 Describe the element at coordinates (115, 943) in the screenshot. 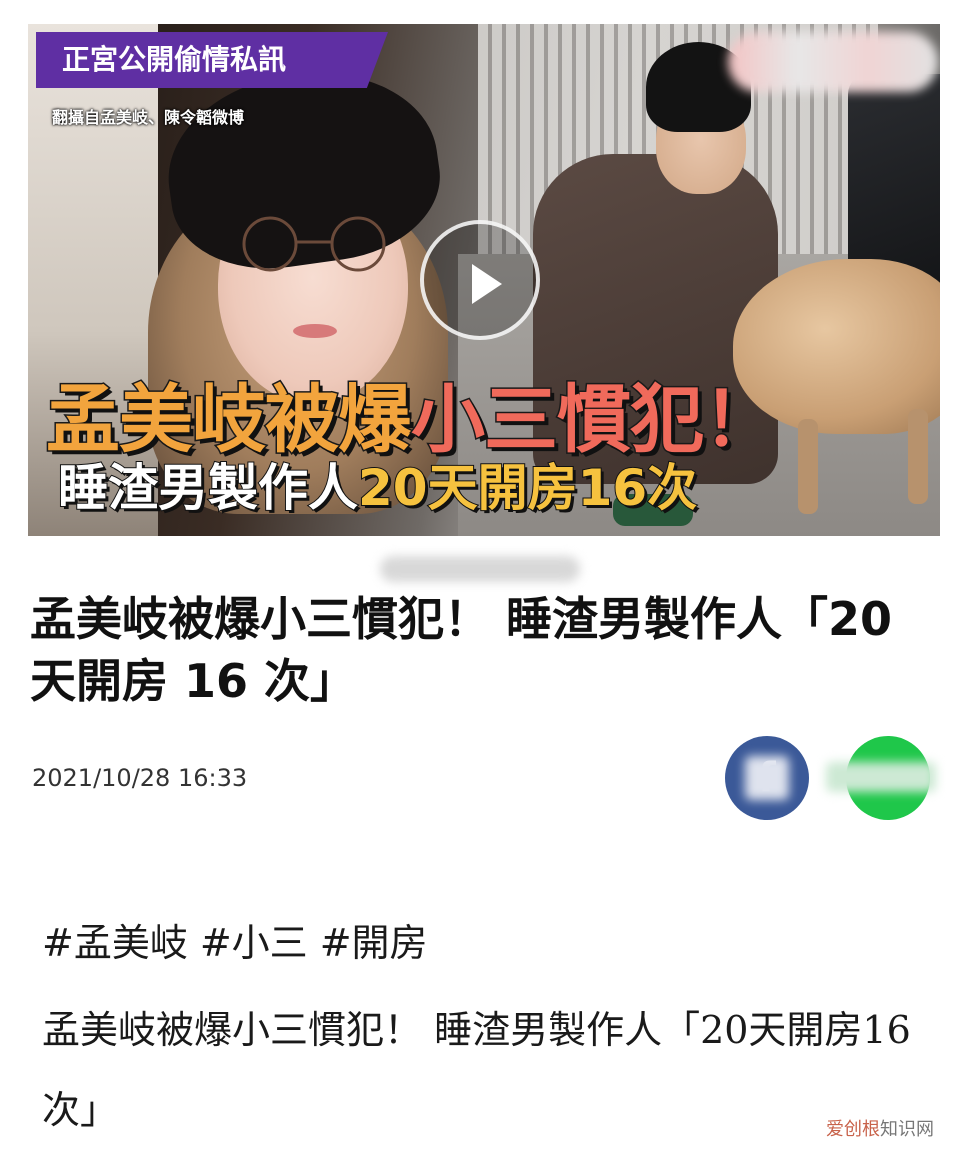

I see `hashtag-link: #孟美岐` at that location.